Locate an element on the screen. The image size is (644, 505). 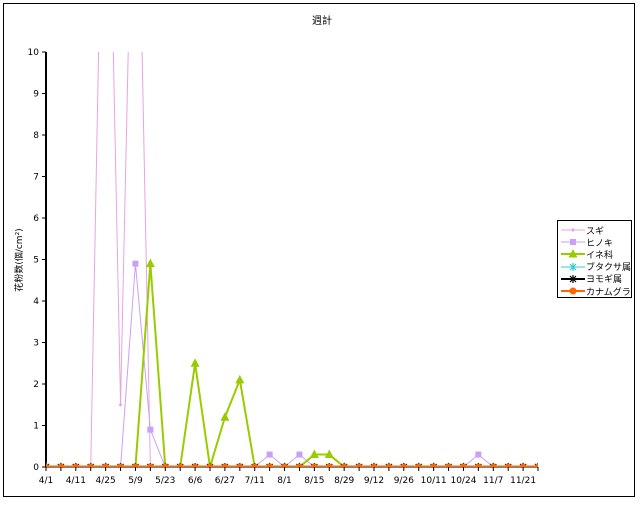
y-tick-label: 2 is located at coordinates (36, 385).